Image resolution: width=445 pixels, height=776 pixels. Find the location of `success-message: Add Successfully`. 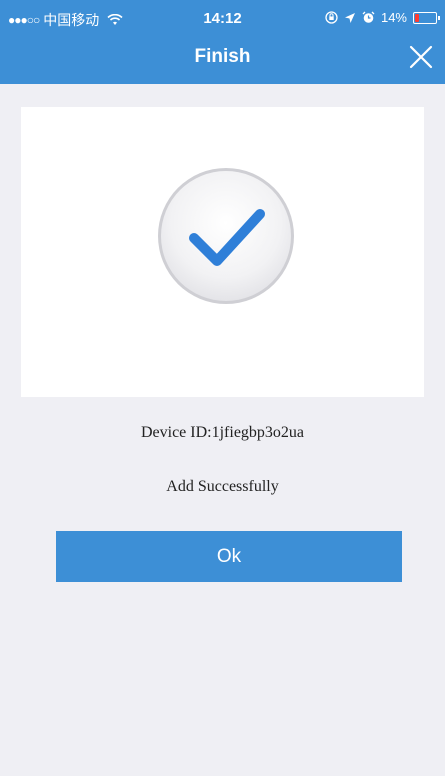

success-message: Add Successfully is located at coordinates (222, 486).